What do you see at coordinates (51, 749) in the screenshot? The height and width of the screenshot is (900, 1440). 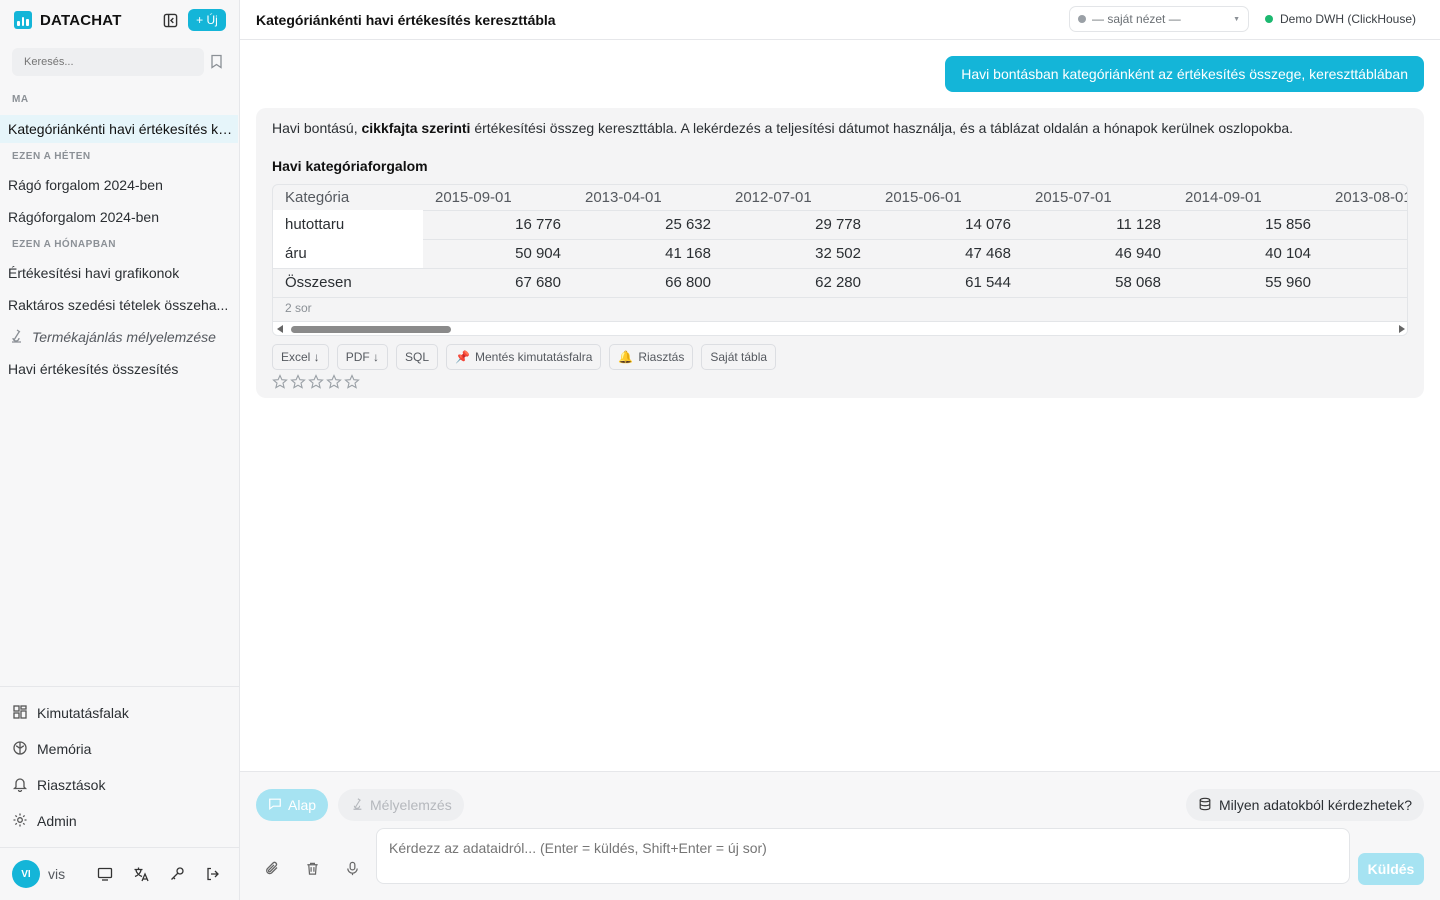 I see `nav-item-memory: Memória` at bounding box center [51, 749].